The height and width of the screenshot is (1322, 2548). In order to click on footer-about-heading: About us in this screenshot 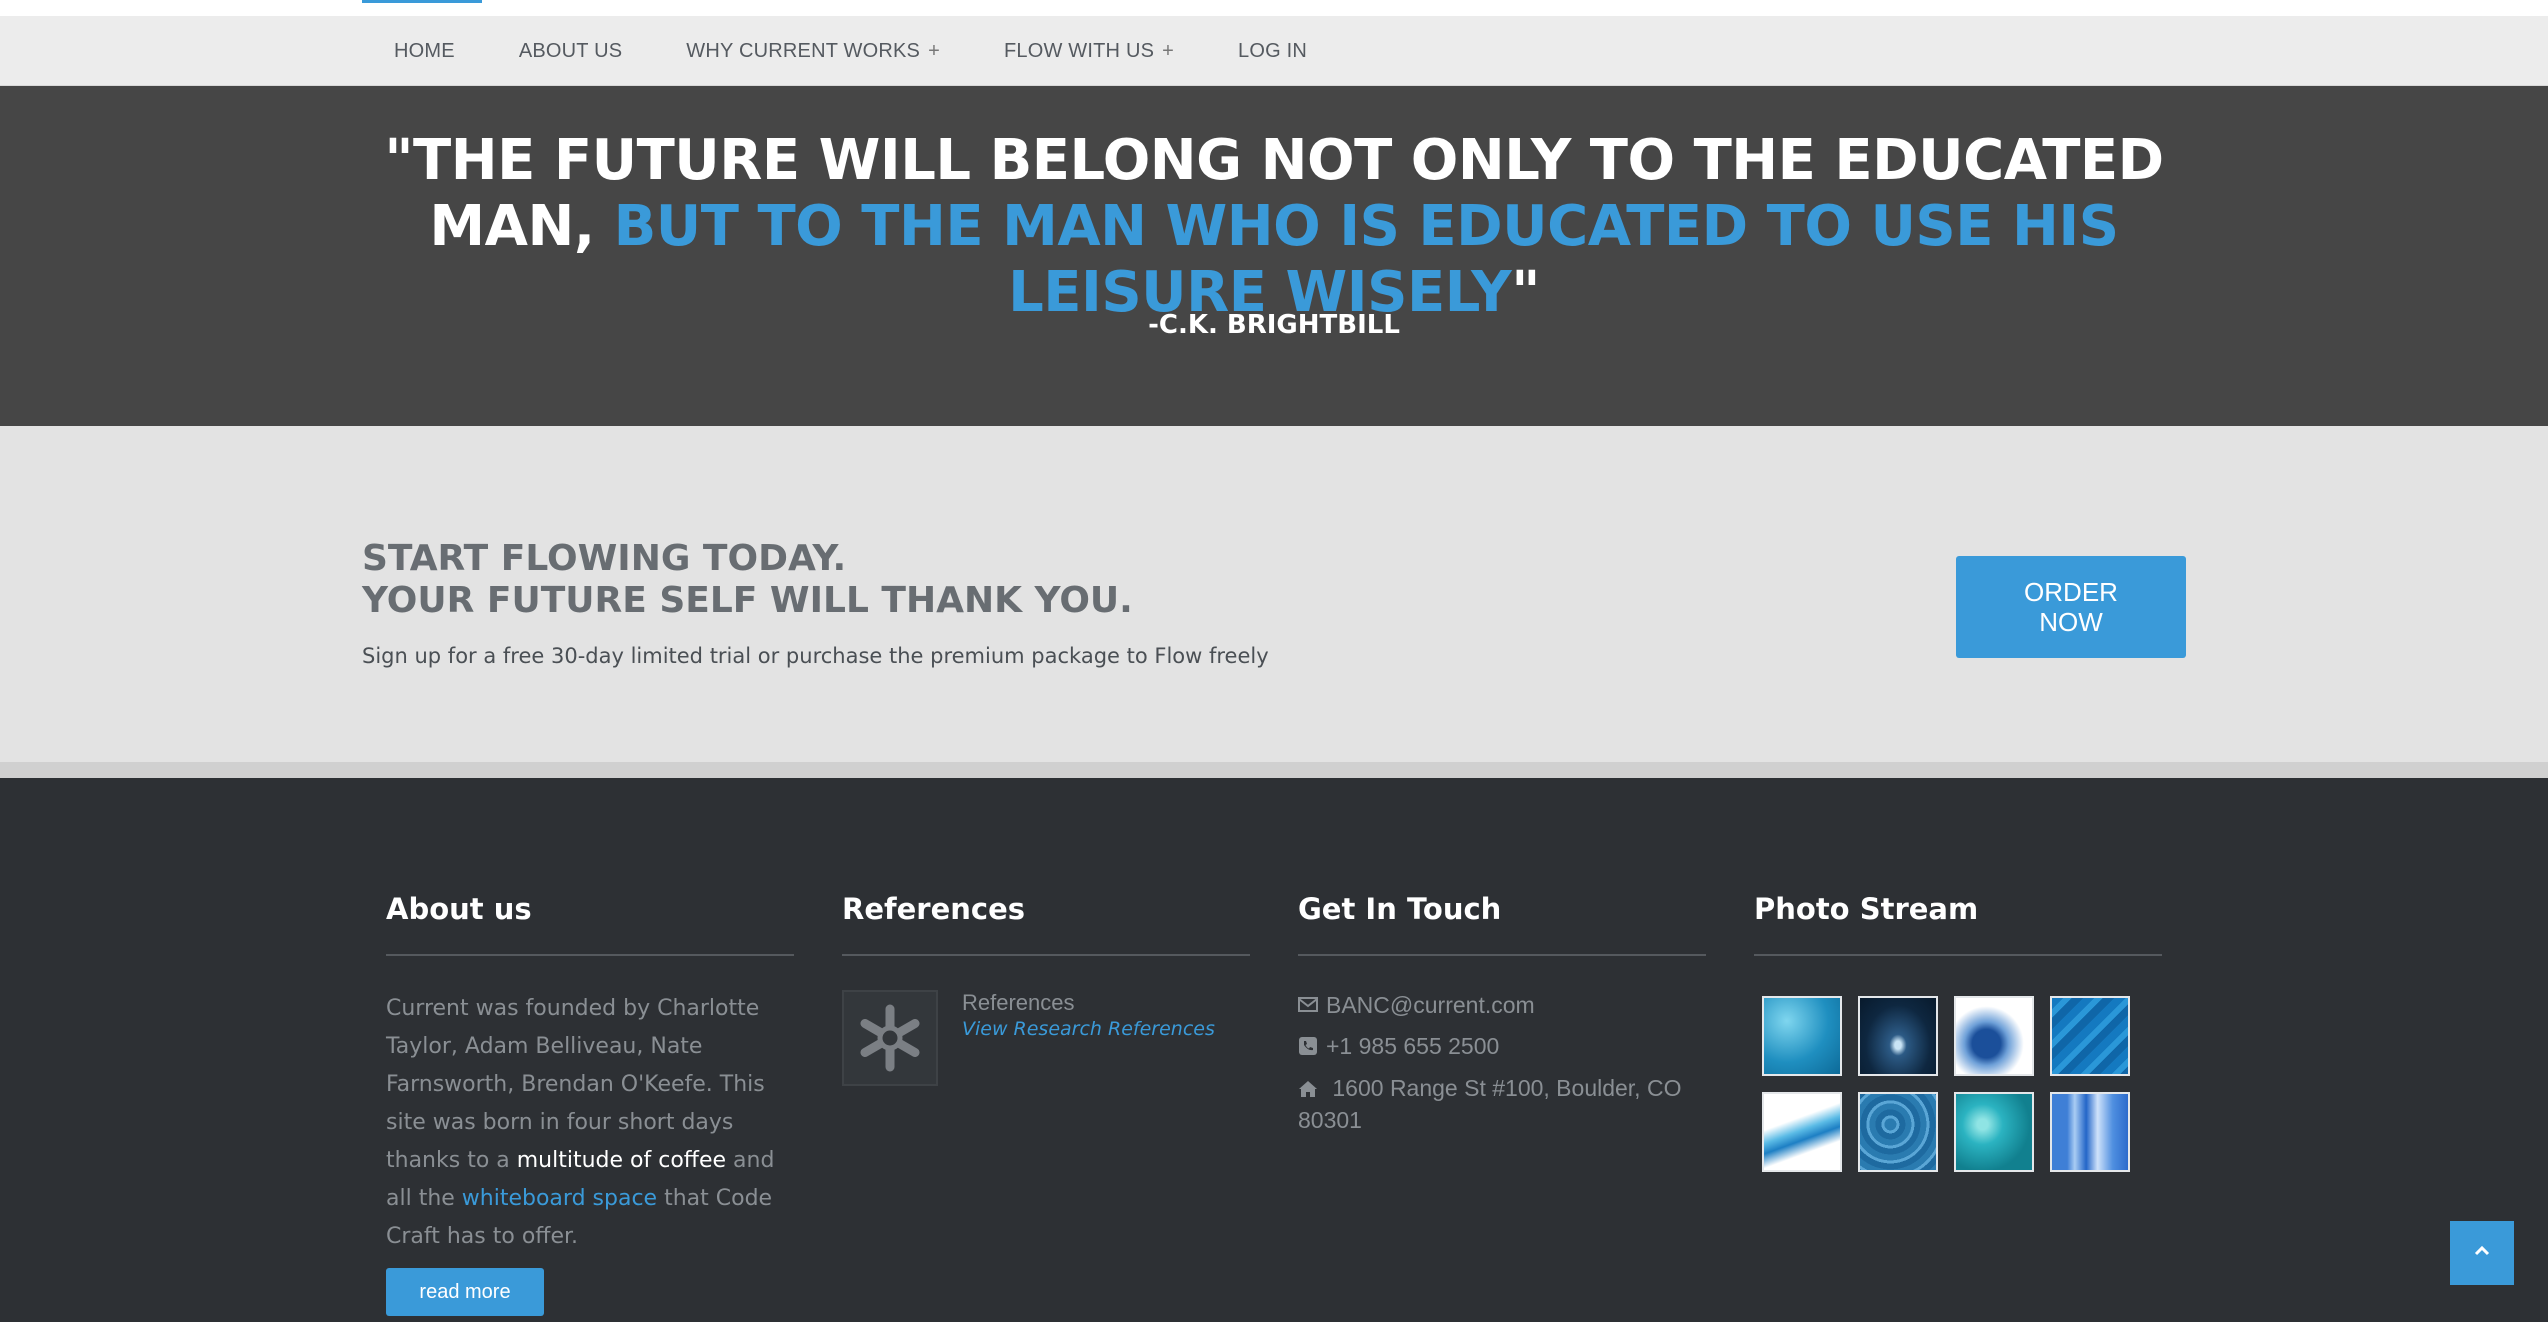, I will do `click(590, 924)`.